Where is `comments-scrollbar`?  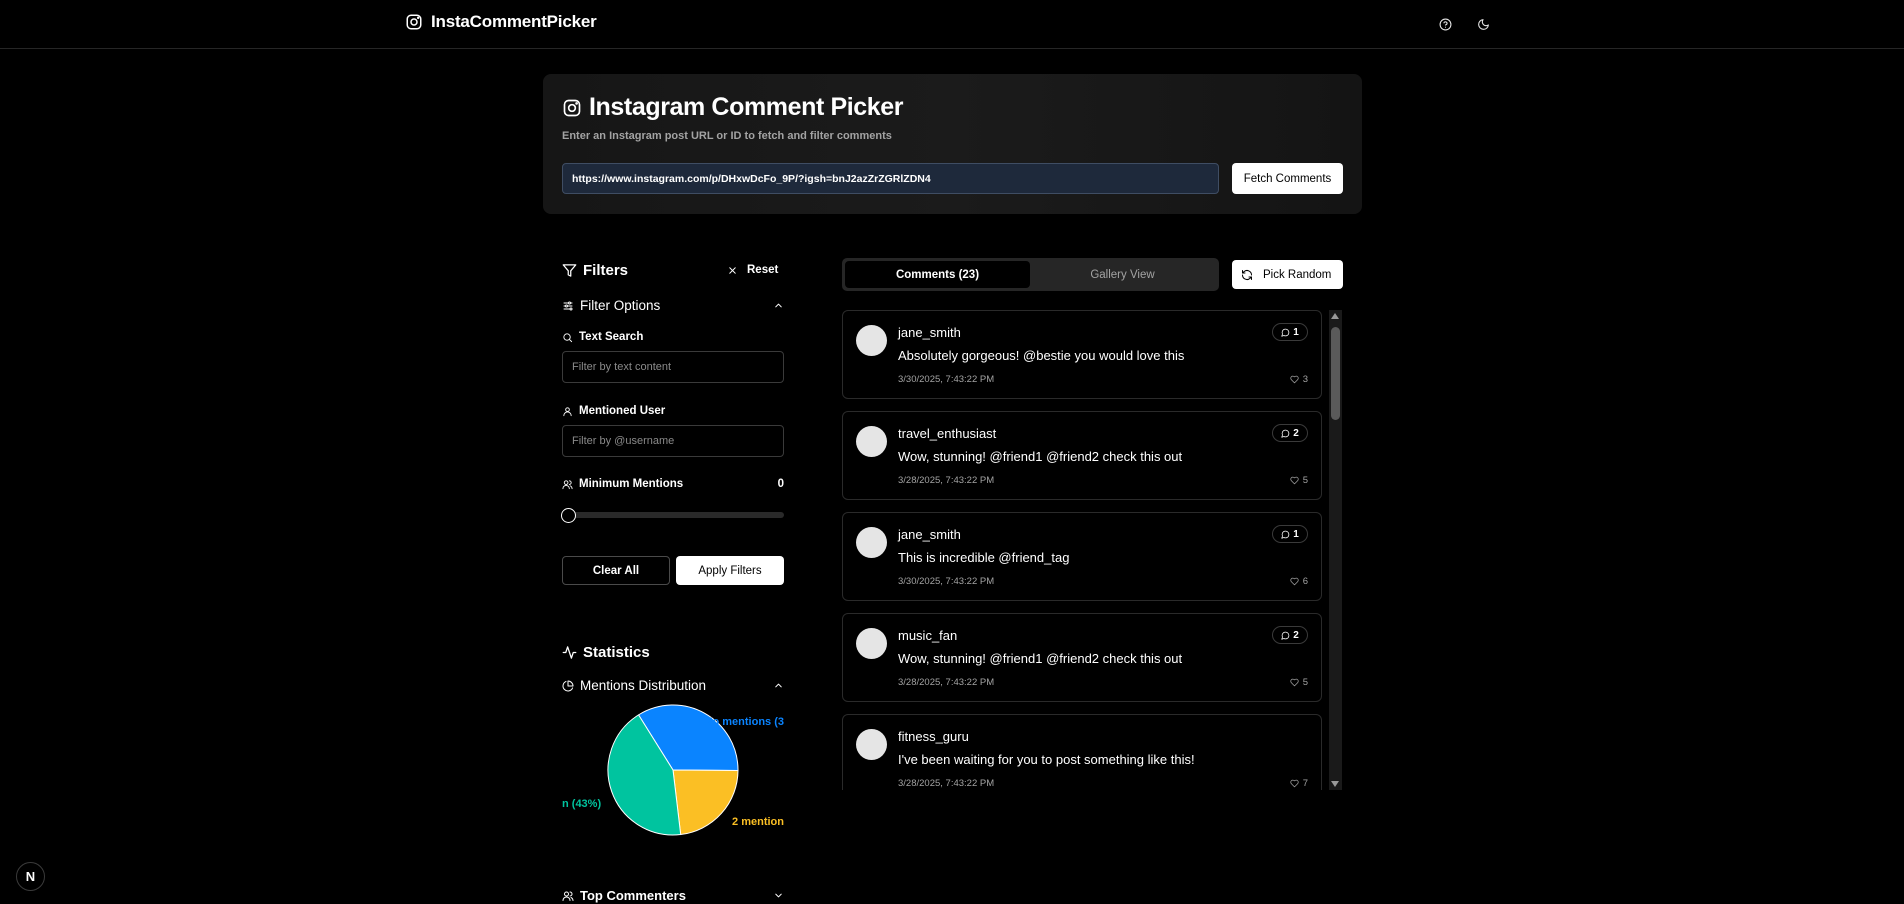
comments-scrollbar is located at coordinates (1335, 550).